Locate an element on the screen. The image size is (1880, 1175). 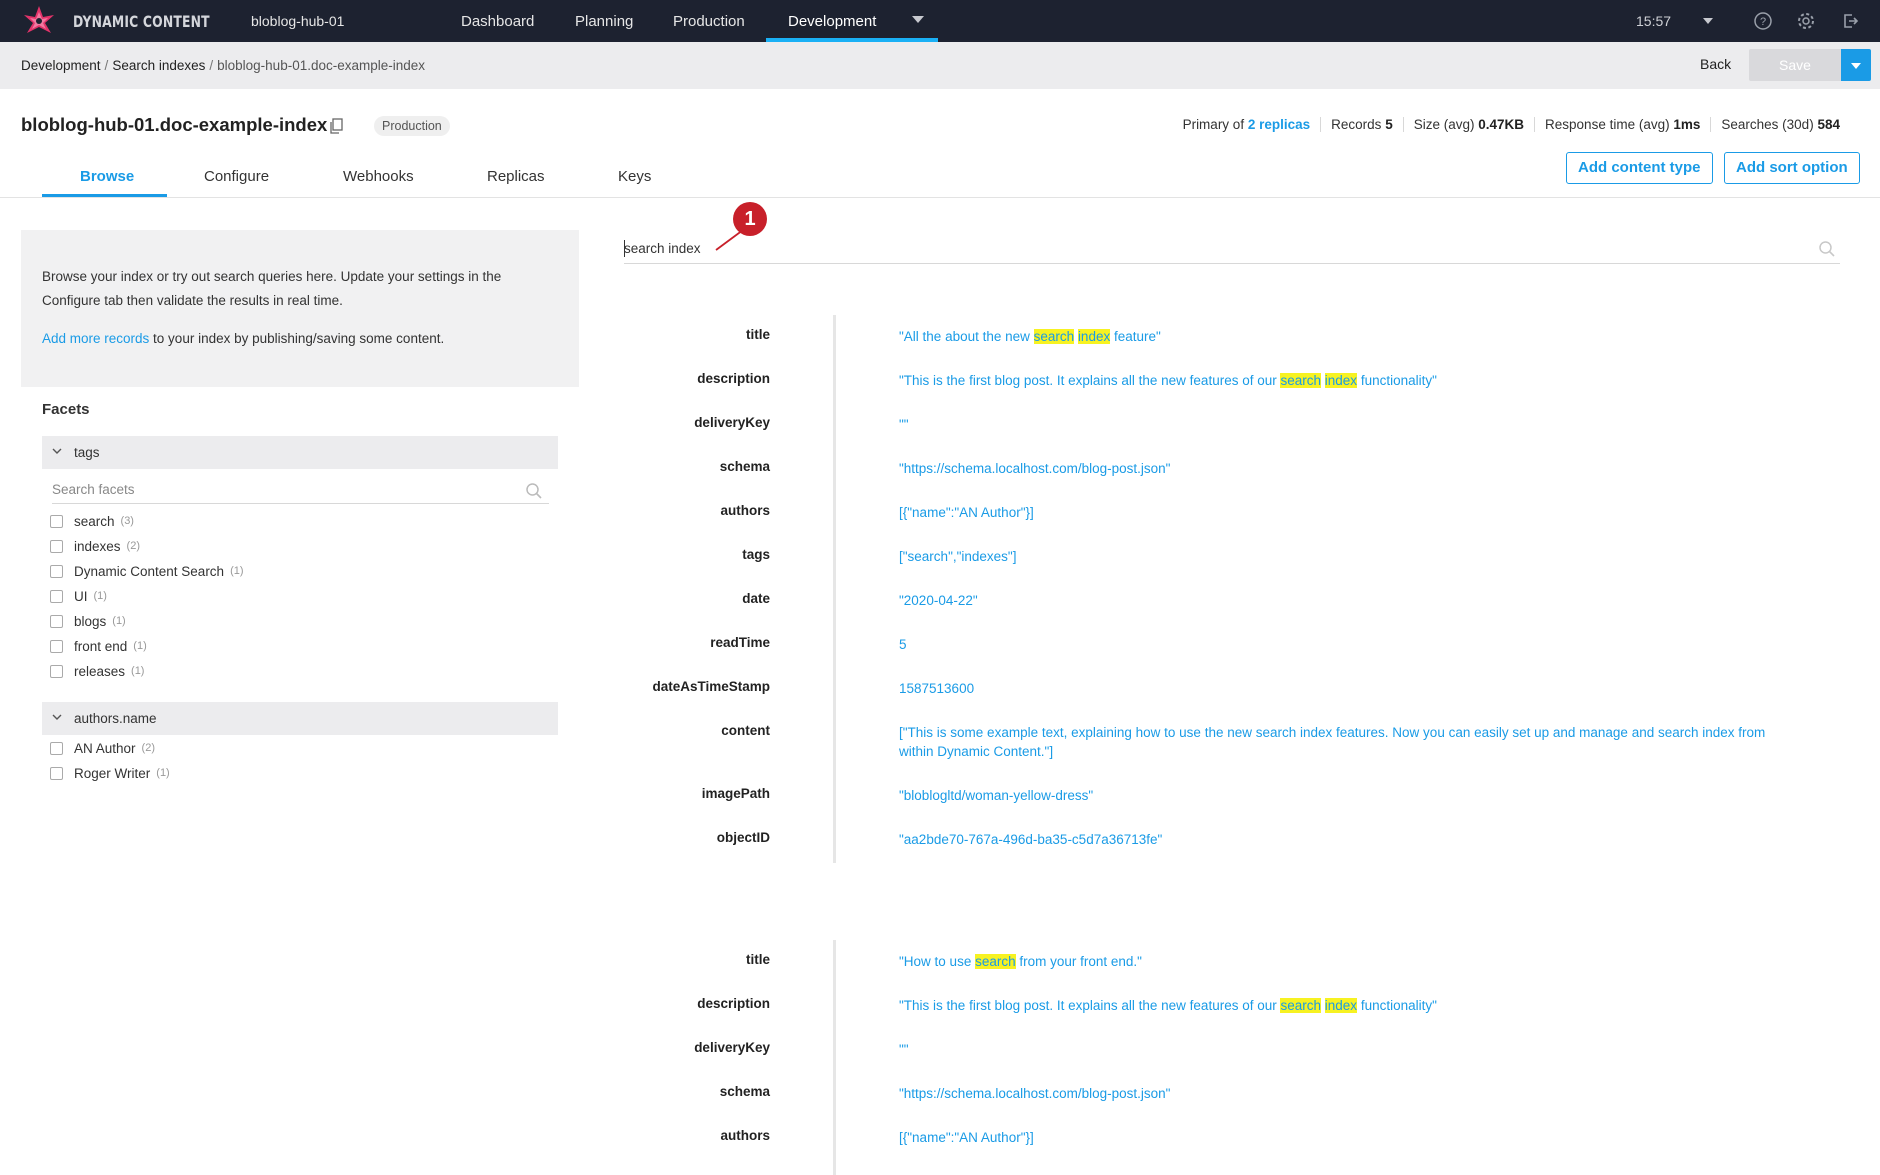
tab-keys: Keys is located at coordinates (634, 176).